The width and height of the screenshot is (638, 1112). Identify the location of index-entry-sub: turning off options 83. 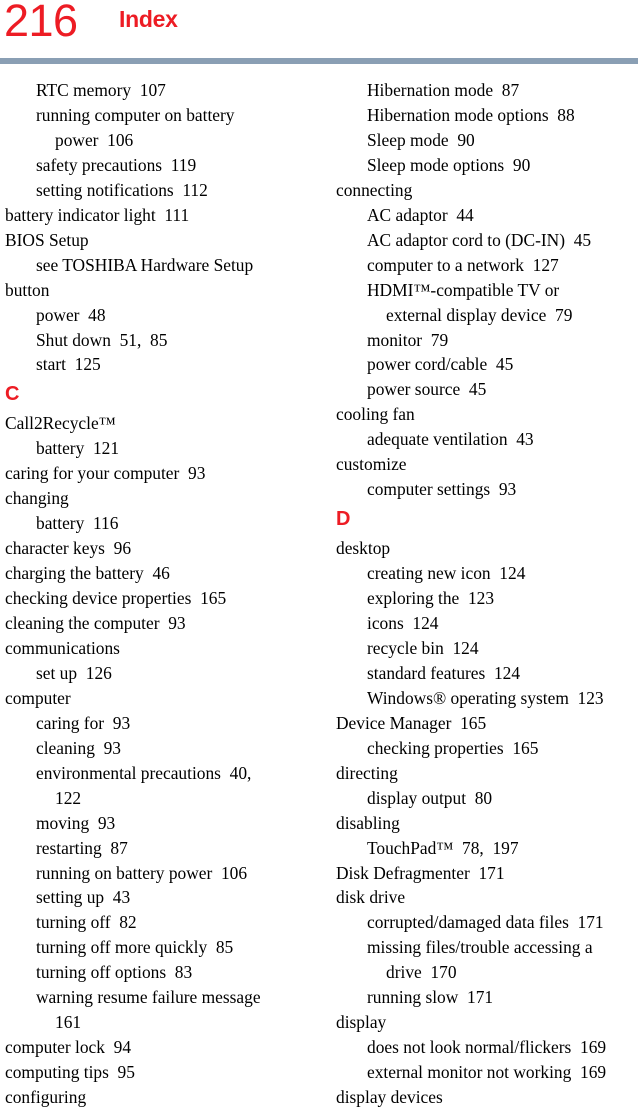
(114, 972).